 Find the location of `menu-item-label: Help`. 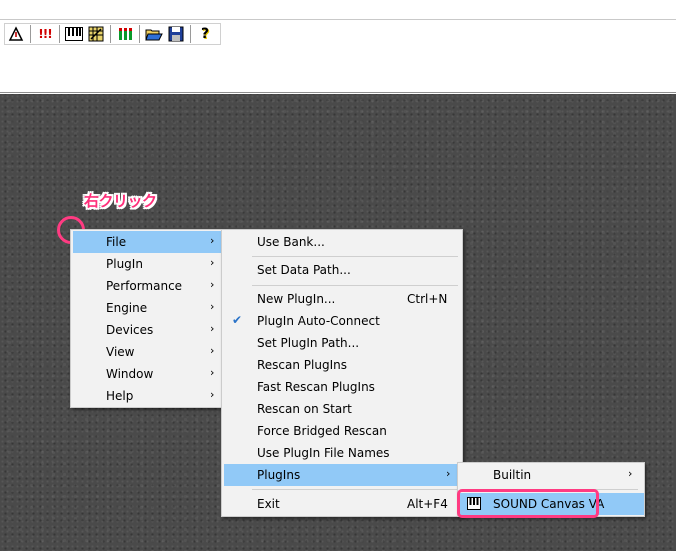

menu-item-label: Help is located at coordinates (120, 396).